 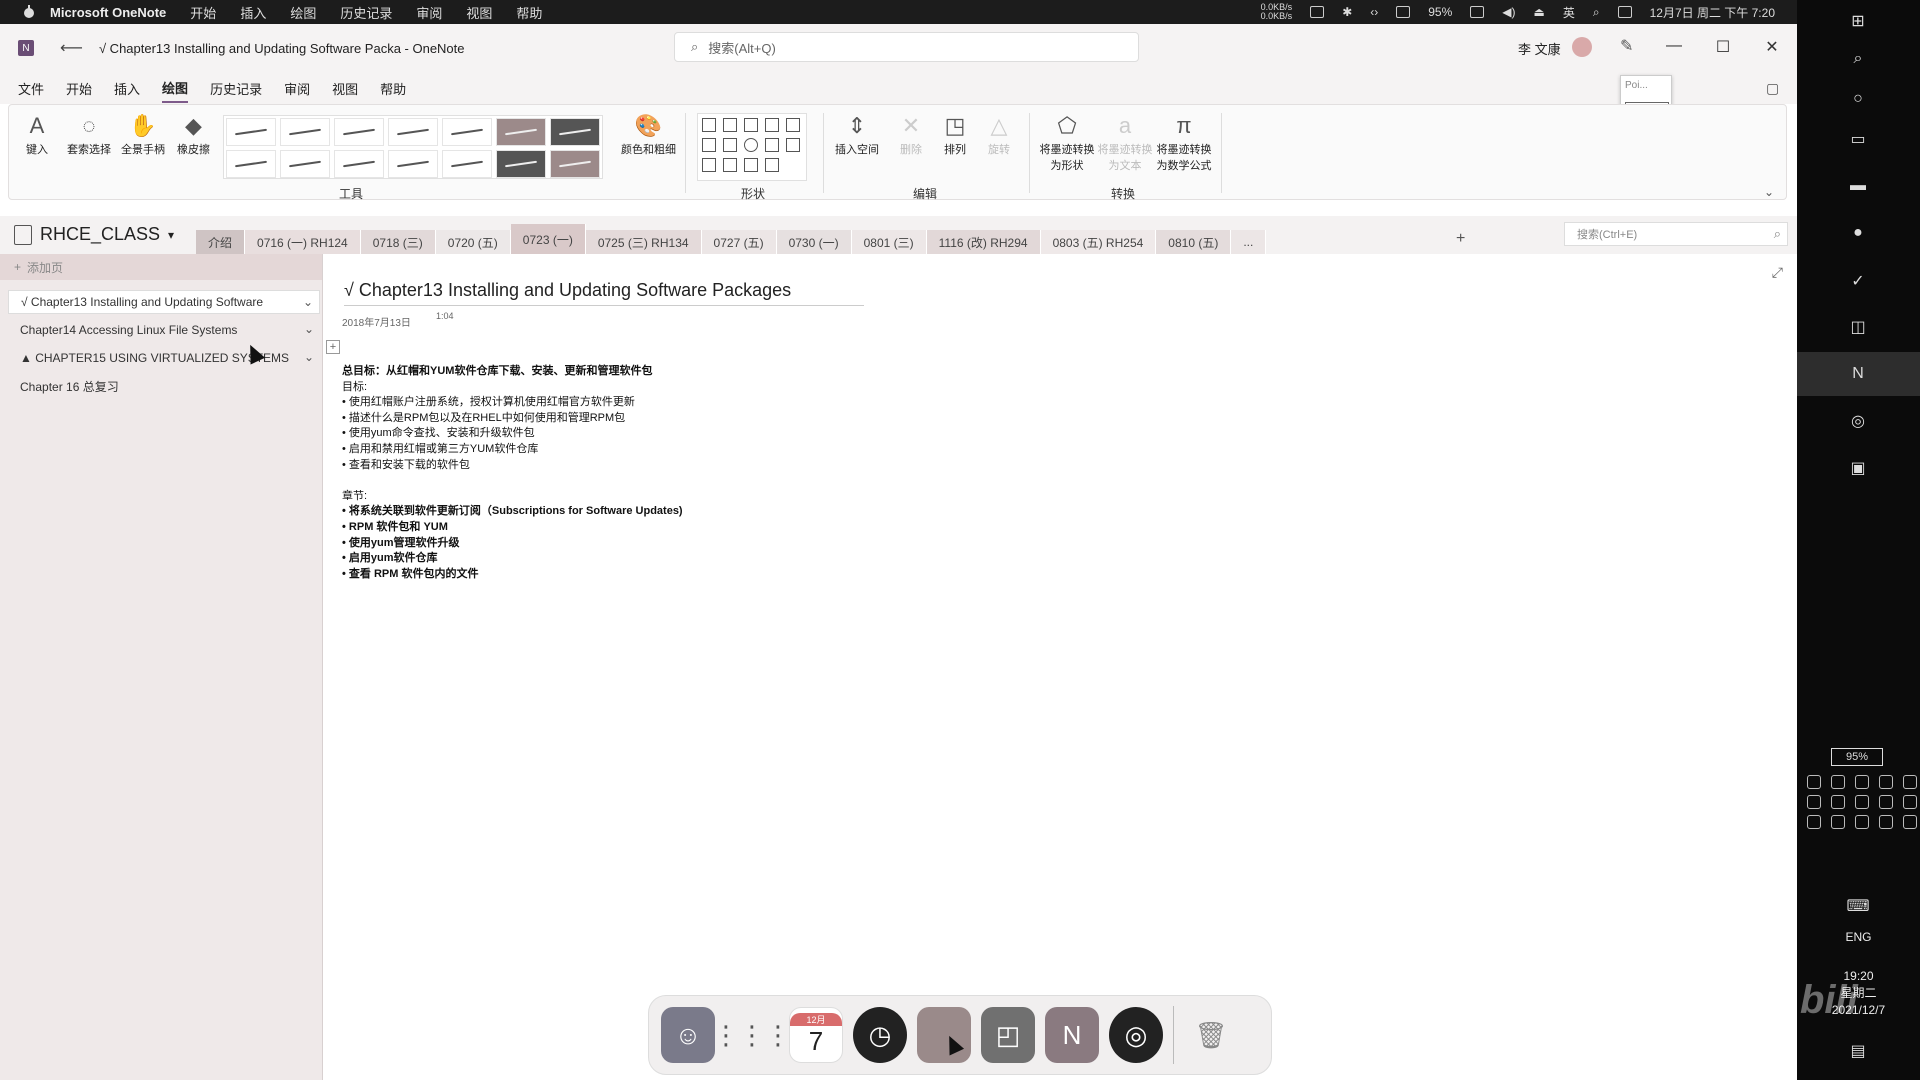 I want to click on mac-menu-review: 审阅, so click(x=429, y=12).